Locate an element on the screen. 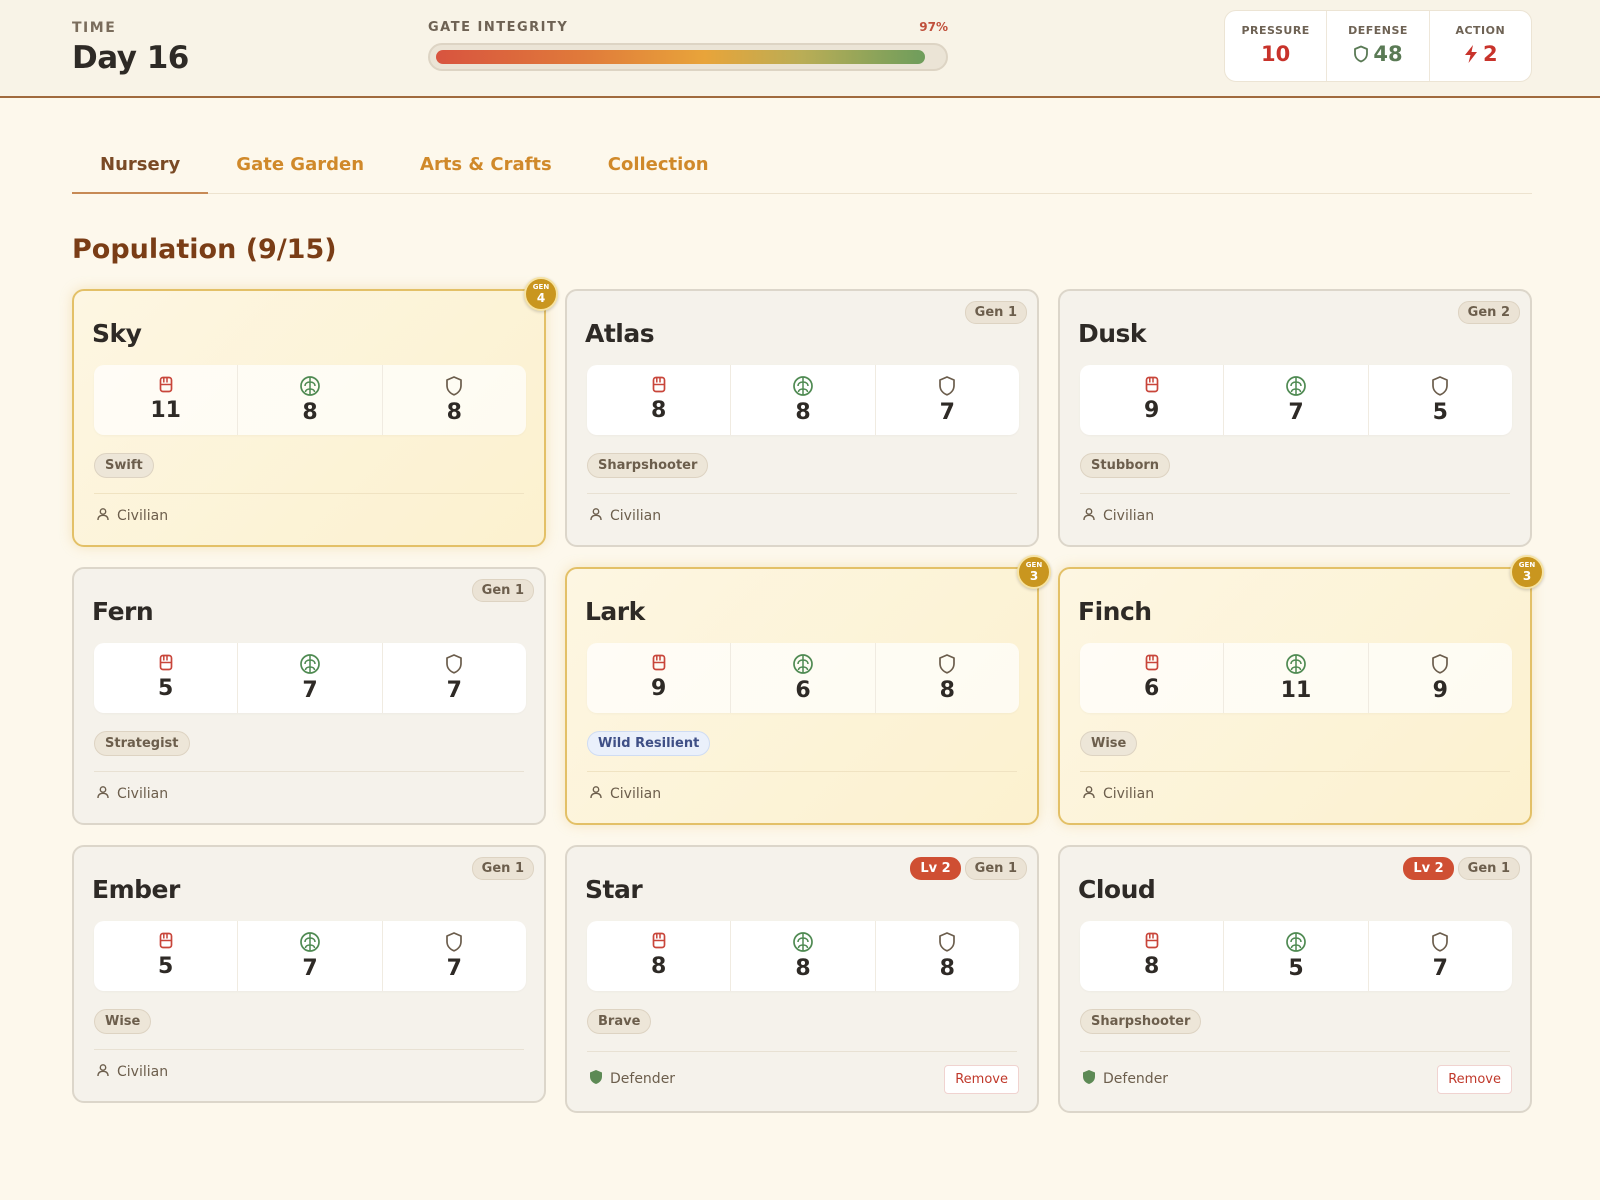 This screenshot has width=1600, height=1200. trait-tag: Wise is located at coordinates (123, 1021).